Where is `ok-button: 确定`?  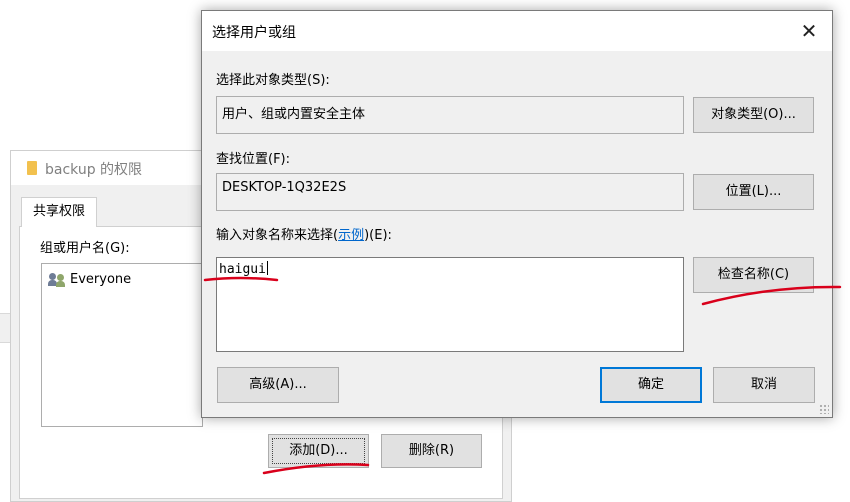 ok-button: 确定 is located at coordinates (651, 385).